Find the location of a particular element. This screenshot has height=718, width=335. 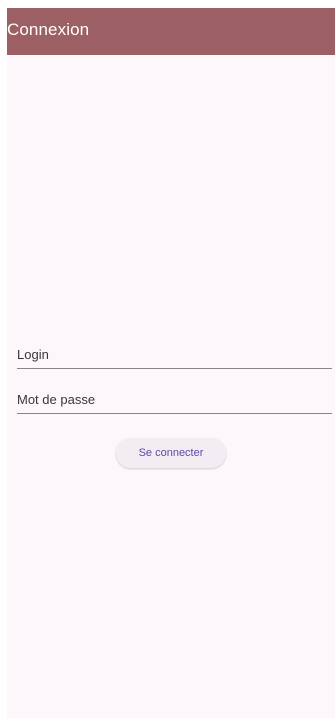

login-input is located at coordinates (174, 354).